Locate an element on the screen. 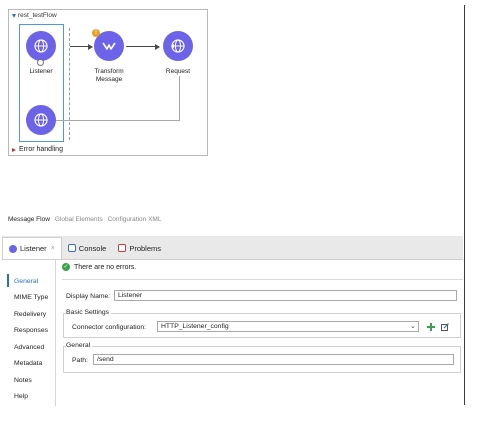 This screenshot has width=499, height=431. listener-node is located at coordinates (41, 46).